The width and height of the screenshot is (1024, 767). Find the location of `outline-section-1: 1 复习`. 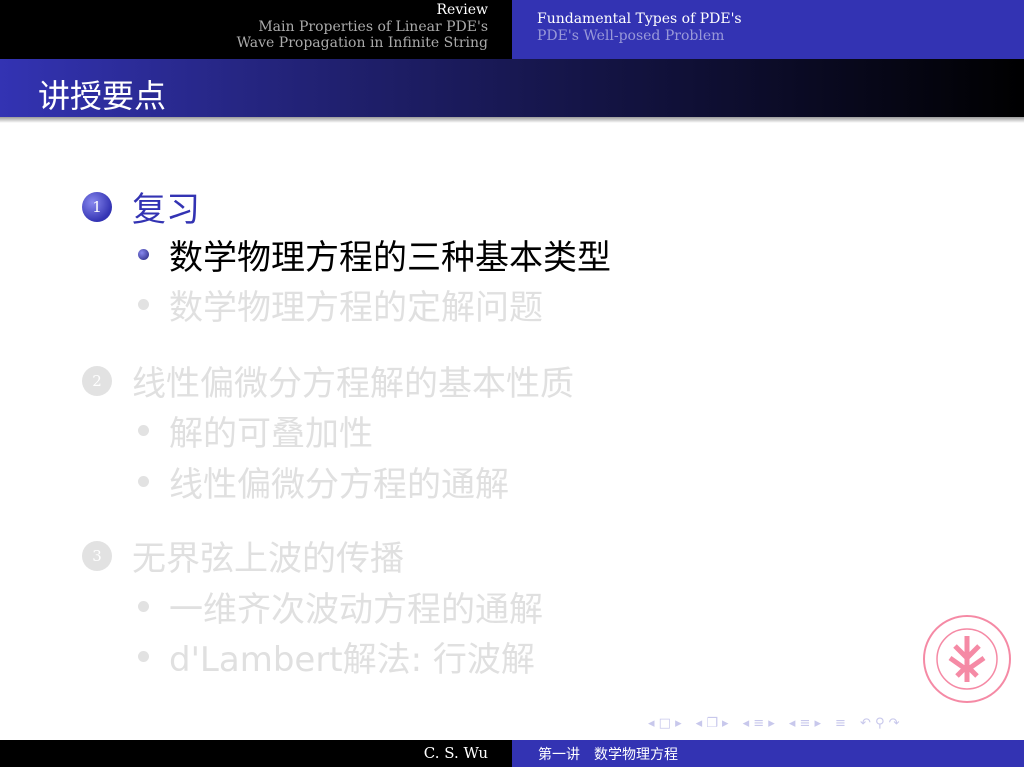

outline-section-1: 1 复习 is located at coordinates (141, 206).